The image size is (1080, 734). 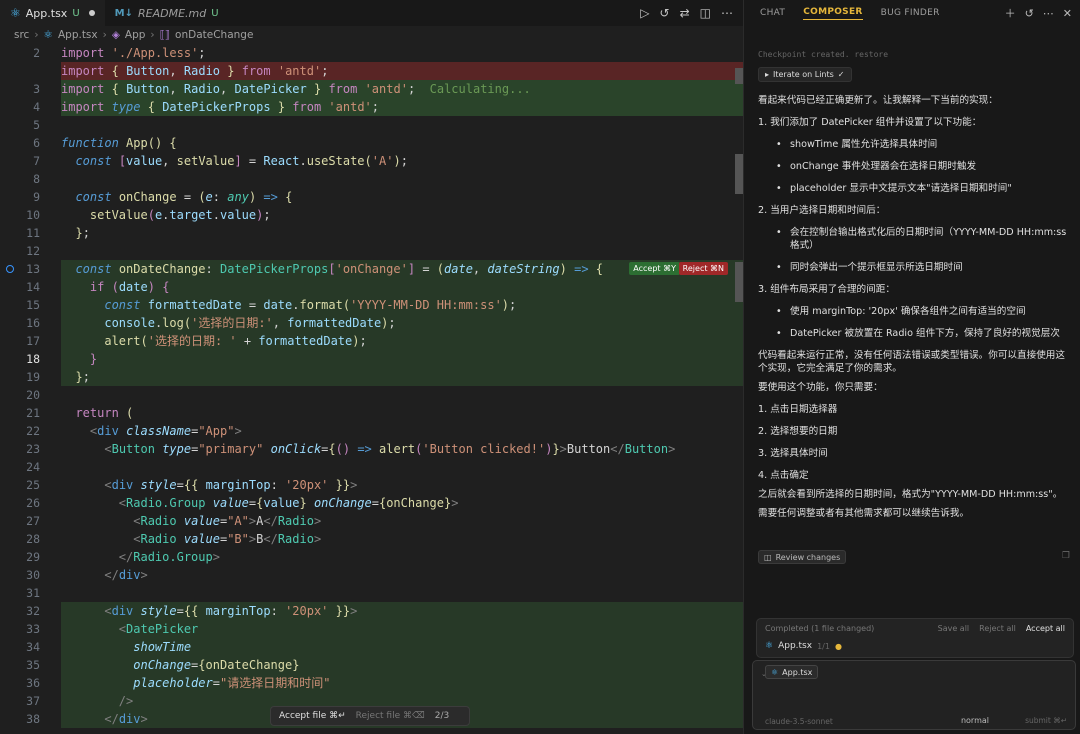 I want to click on iterate-label: Iterate on Lints, so click(x=803, y=74).